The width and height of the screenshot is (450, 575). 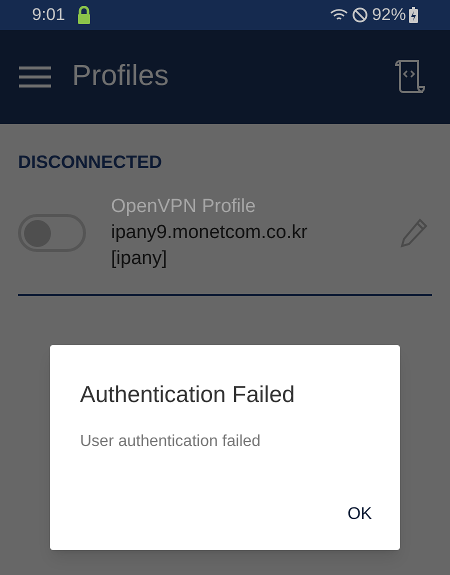 What do you see at coordinates (84, 15) in the screenshot?
I see `lock-icon` at bounding box center [84, 15].